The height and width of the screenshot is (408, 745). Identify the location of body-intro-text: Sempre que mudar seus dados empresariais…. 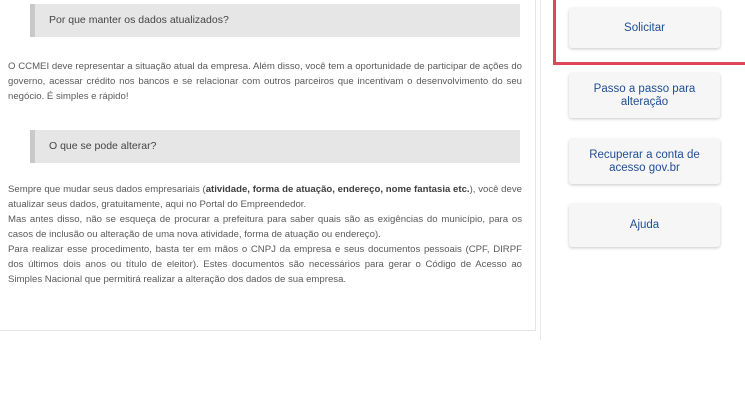
(107, 189).